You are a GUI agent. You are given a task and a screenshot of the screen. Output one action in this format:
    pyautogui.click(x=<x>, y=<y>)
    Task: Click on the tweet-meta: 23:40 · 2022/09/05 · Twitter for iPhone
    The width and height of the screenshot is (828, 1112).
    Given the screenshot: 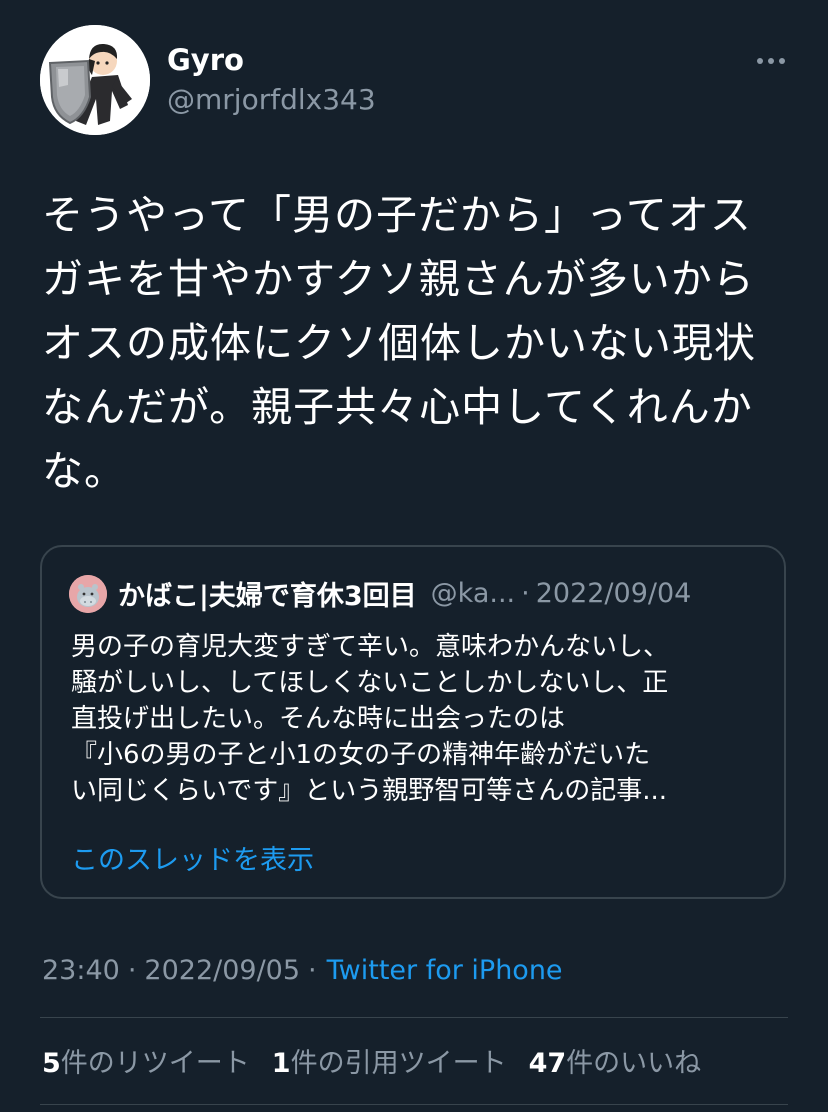 What is the action you would take?
    pyautogui.click(x=302, y=970)
    